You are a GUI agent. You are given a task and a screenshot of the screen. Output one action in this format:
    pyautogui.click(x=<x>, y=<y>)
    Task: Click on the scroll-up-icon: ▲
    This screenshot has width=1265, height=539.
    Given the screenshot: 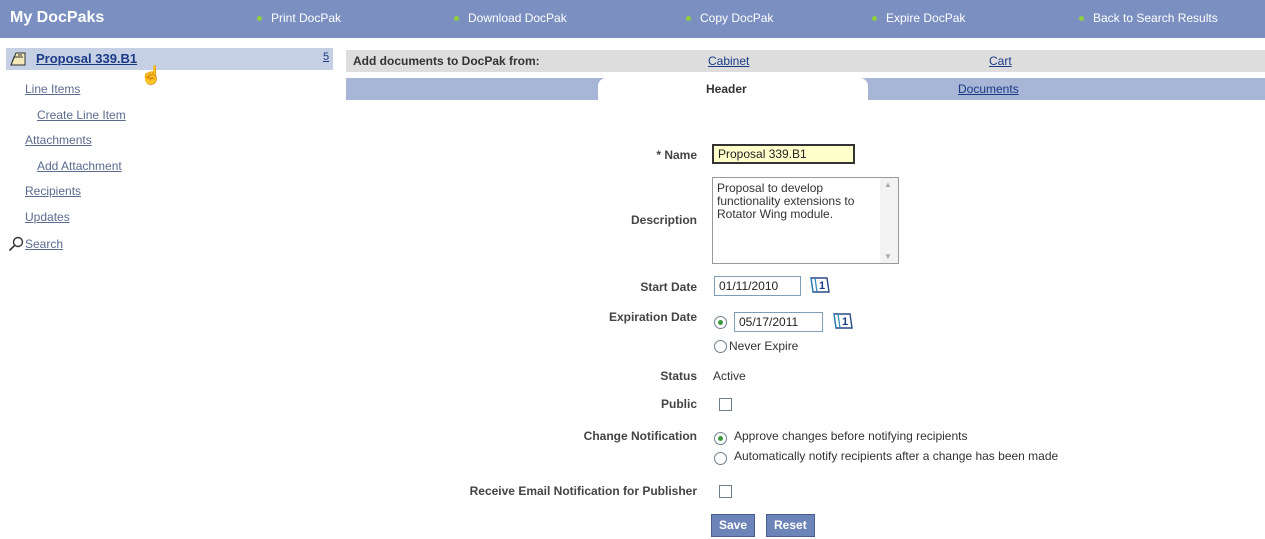 What is the action you would take?
    pyautogui.click(x=888, y=184)
    